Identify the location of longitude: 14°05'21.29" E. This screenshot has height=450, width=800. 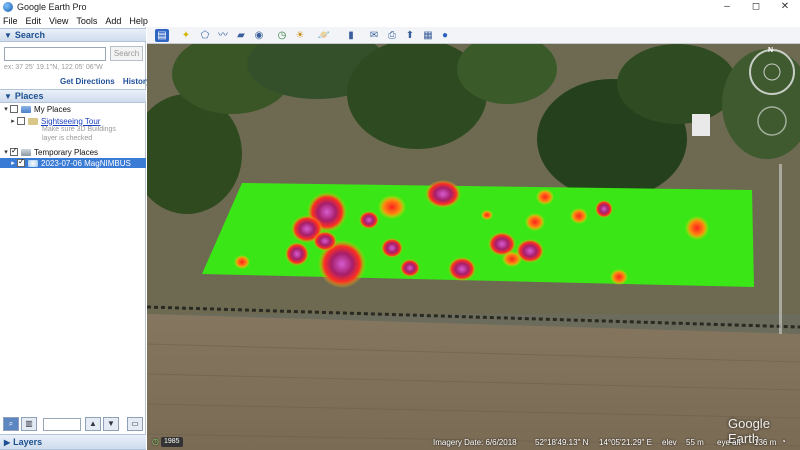
(625, 442).